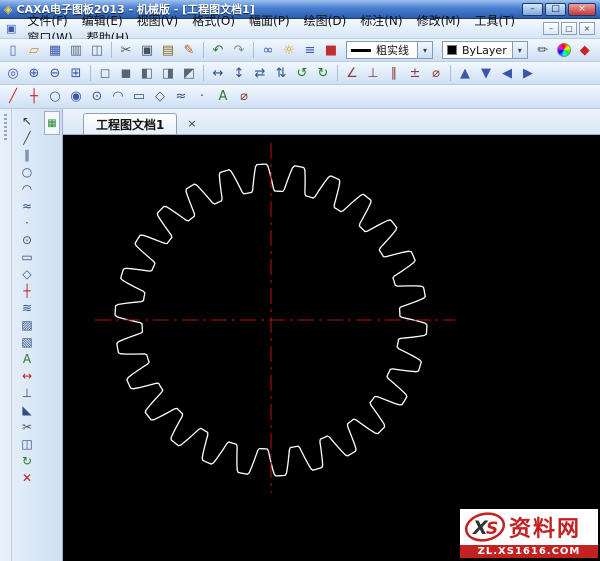  Describe the element at coordinates (352, 73) in the screenshot. I see `angle-icon: ∠` at that location.